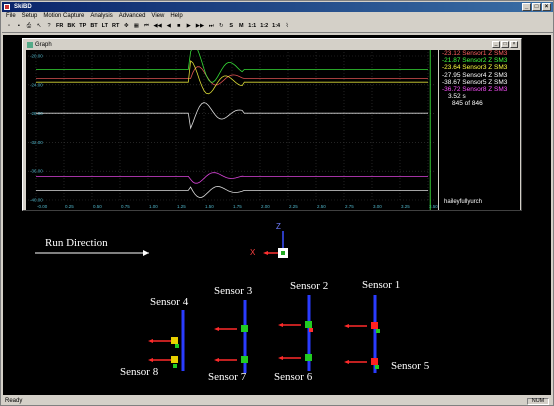 The height and width of the screenshot is (406, 554). I want to click on x-tick-label: 0.75, so click(125, 206).